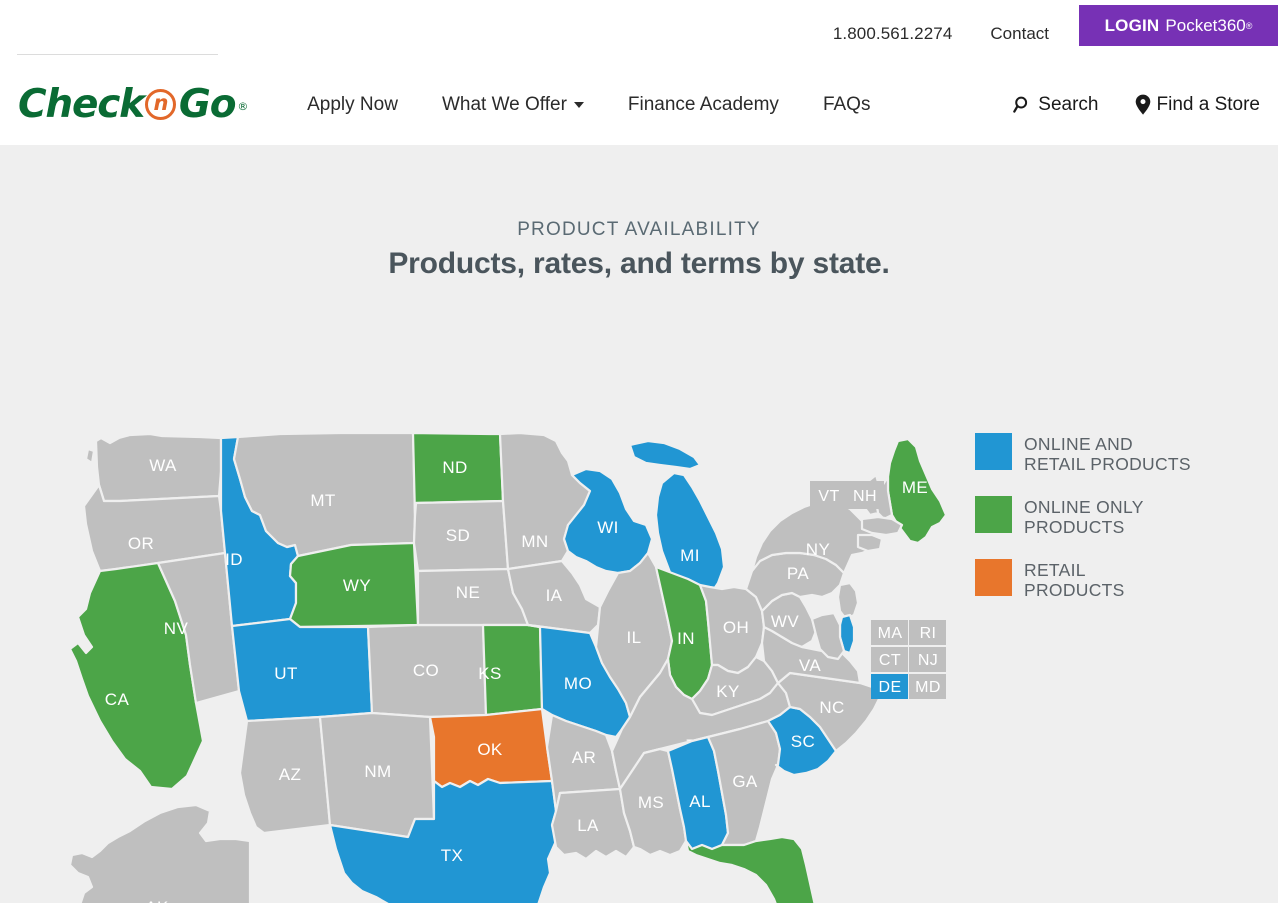 This screenshot has height=903, width=1278. I want to click on state-label-CT: CT, so click(890, 660).